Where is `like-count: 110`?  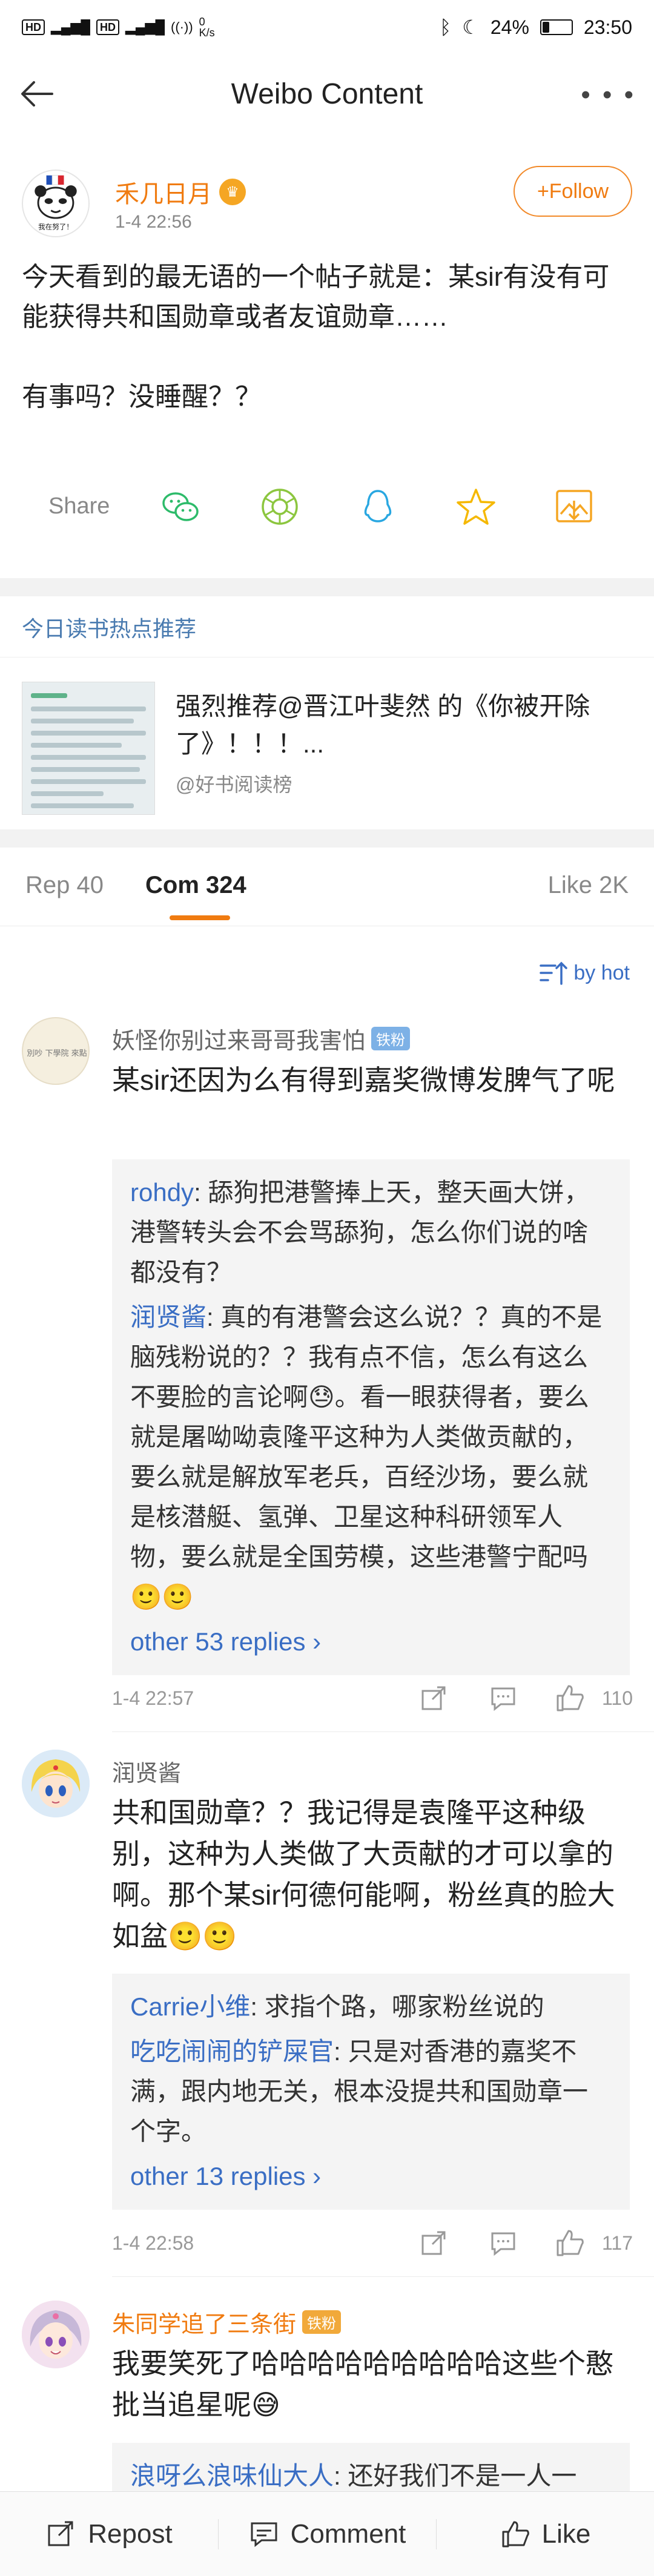 like-count: 110 is located at coordinates (617, 1698).